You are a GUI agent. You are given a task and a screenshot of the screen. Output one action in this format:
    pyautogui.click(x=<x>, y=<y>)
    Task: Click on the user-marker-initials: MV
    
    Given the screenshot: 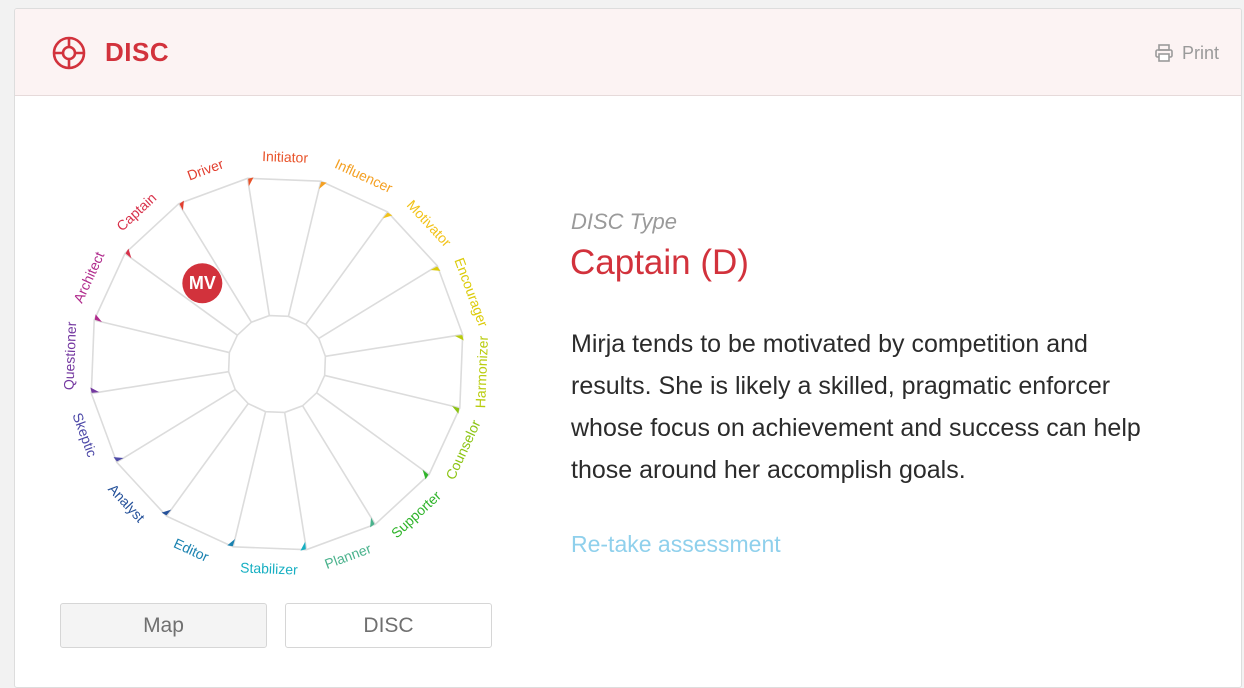 What is the action you would take?
    pyautogui.click(x=202, y=283)
    